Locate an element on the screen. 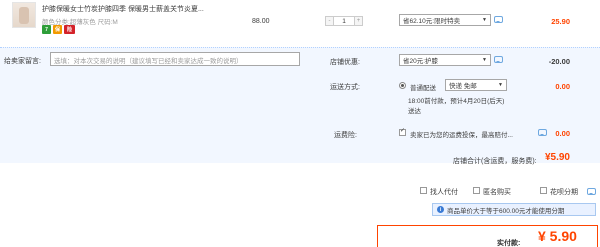 The height and width of the screenshot is (247, 600). unit-price: 88.00 is located at coordinates (261, 21).